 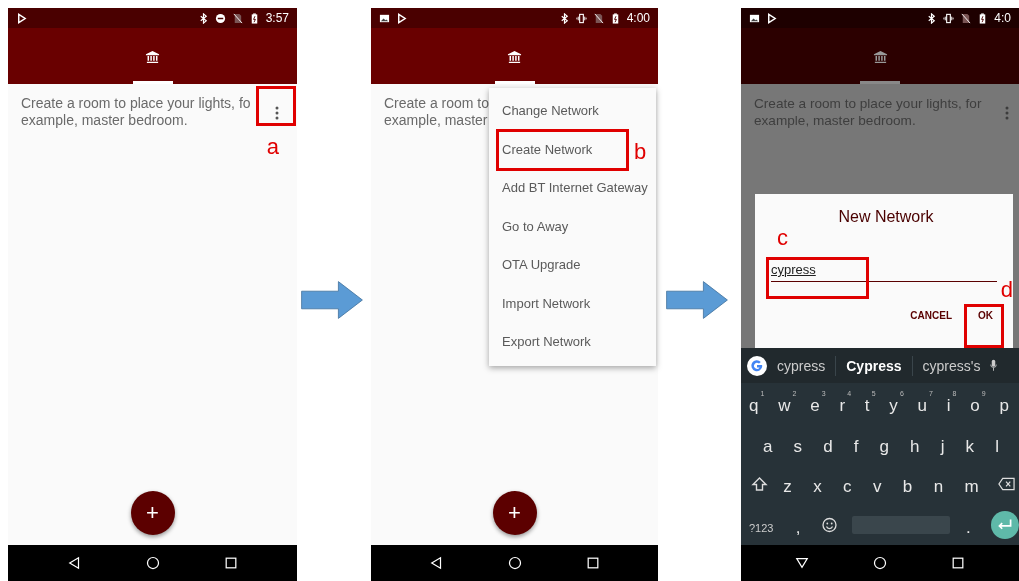 I want to click on keyboard-key: ., so click(x=970, y=524).